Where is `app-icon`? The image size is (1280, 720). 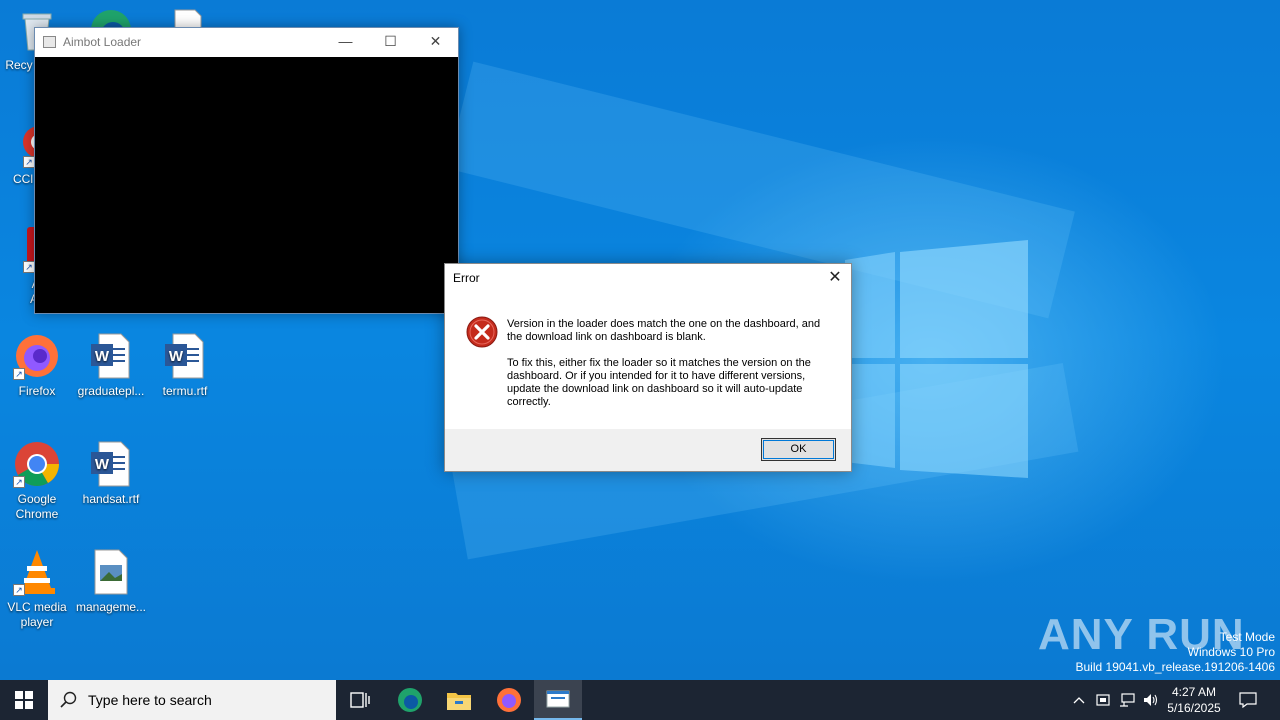
app-icon is located at coordinates (49, 42).